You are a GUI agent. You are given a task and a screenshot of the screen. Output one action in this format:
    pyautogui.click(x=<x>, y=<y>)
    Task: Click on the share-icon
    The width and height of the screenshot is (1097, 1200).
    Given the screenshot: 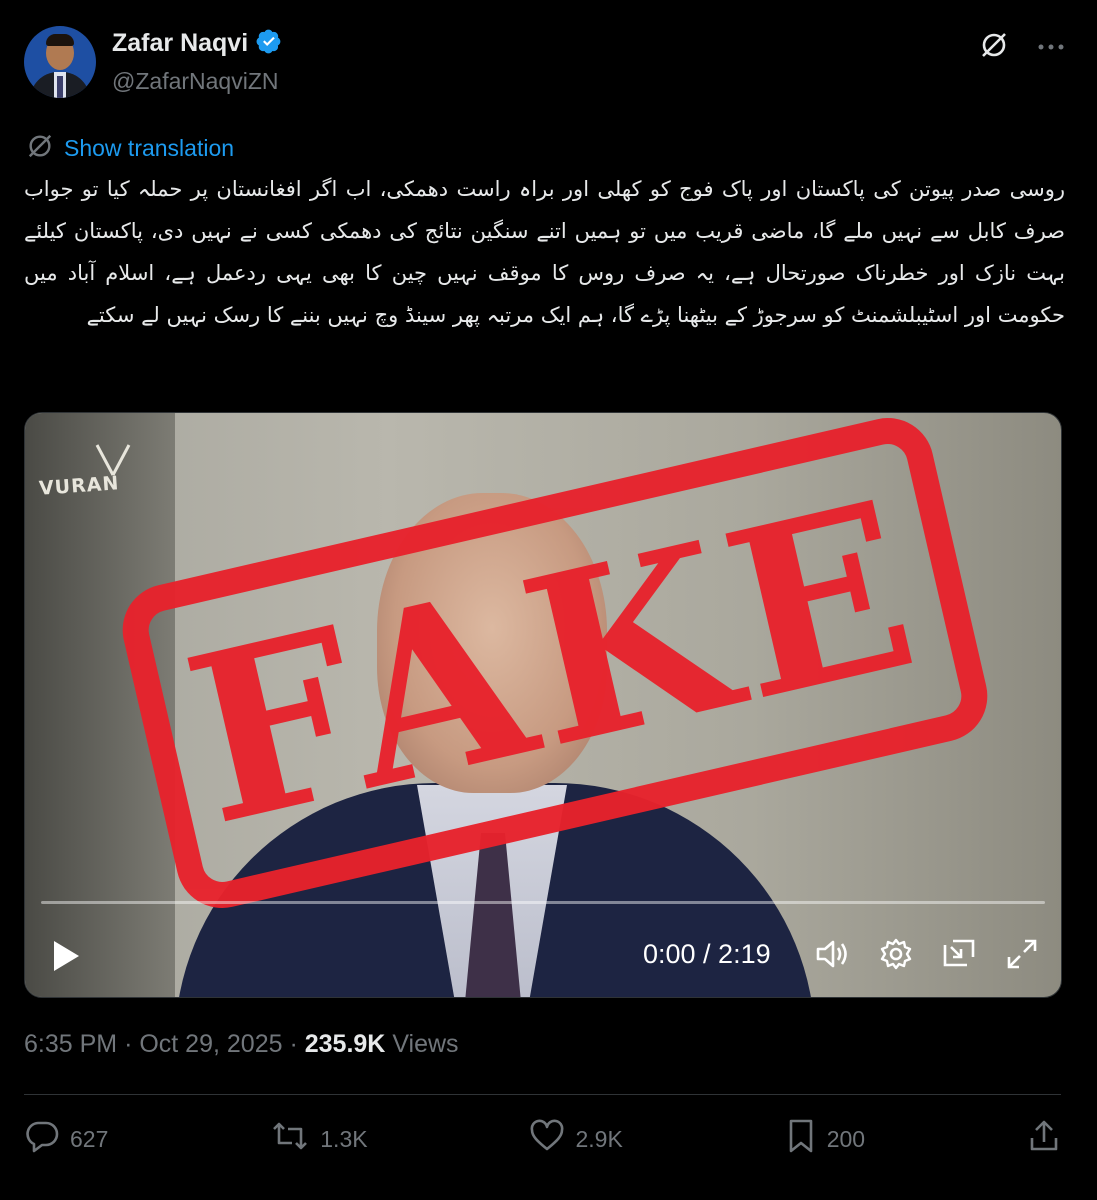 What is the action you would take?
    pyautogui.click(x=1044, y=1139)
    